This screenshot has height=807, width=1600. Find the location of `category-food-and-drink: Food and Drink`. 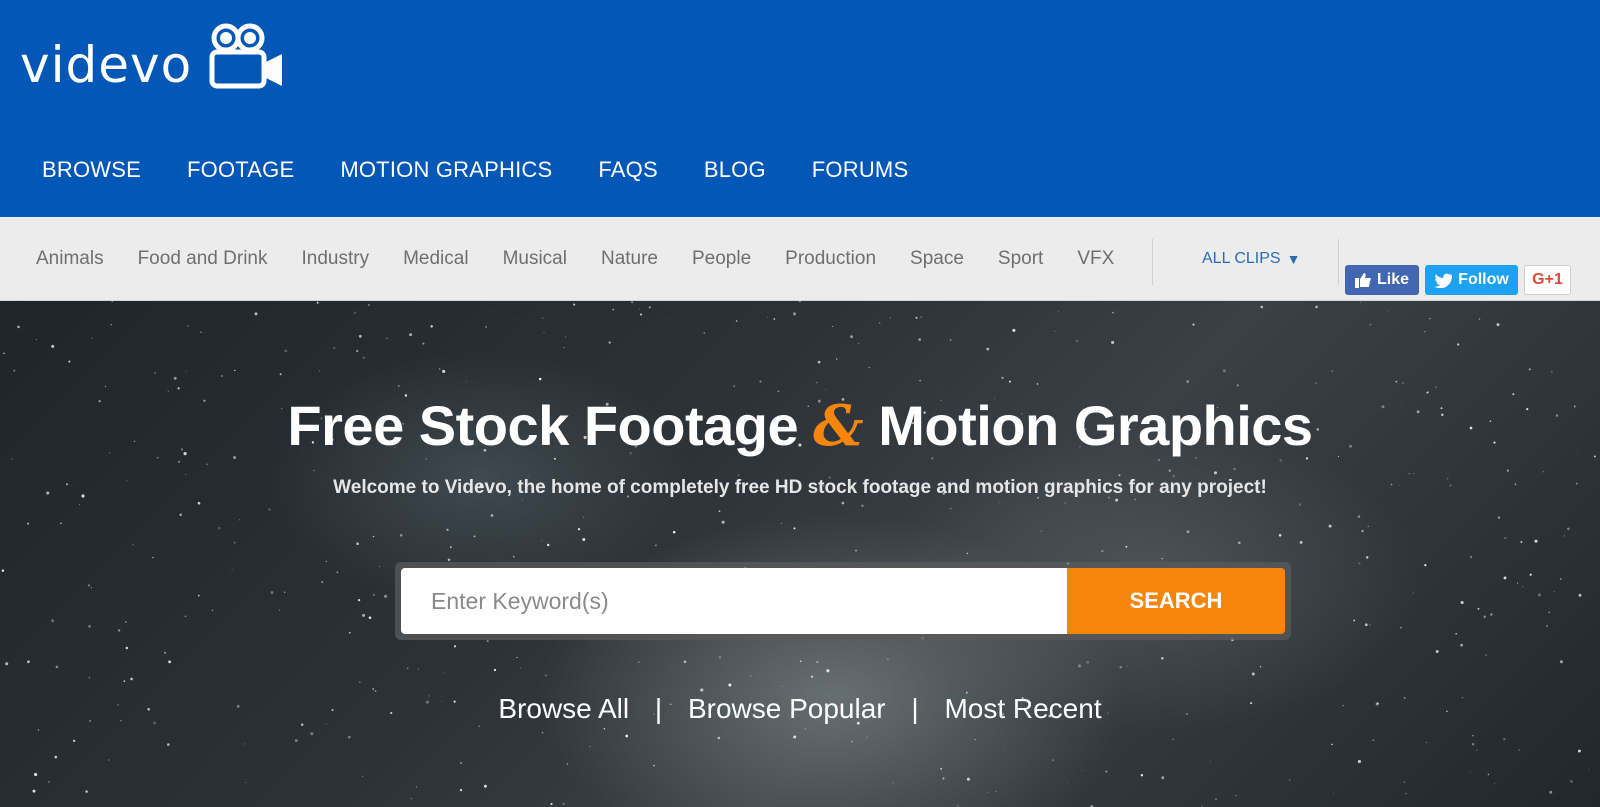

category-food-and-drink: Food and Drink is located at coordinates (203, 259).